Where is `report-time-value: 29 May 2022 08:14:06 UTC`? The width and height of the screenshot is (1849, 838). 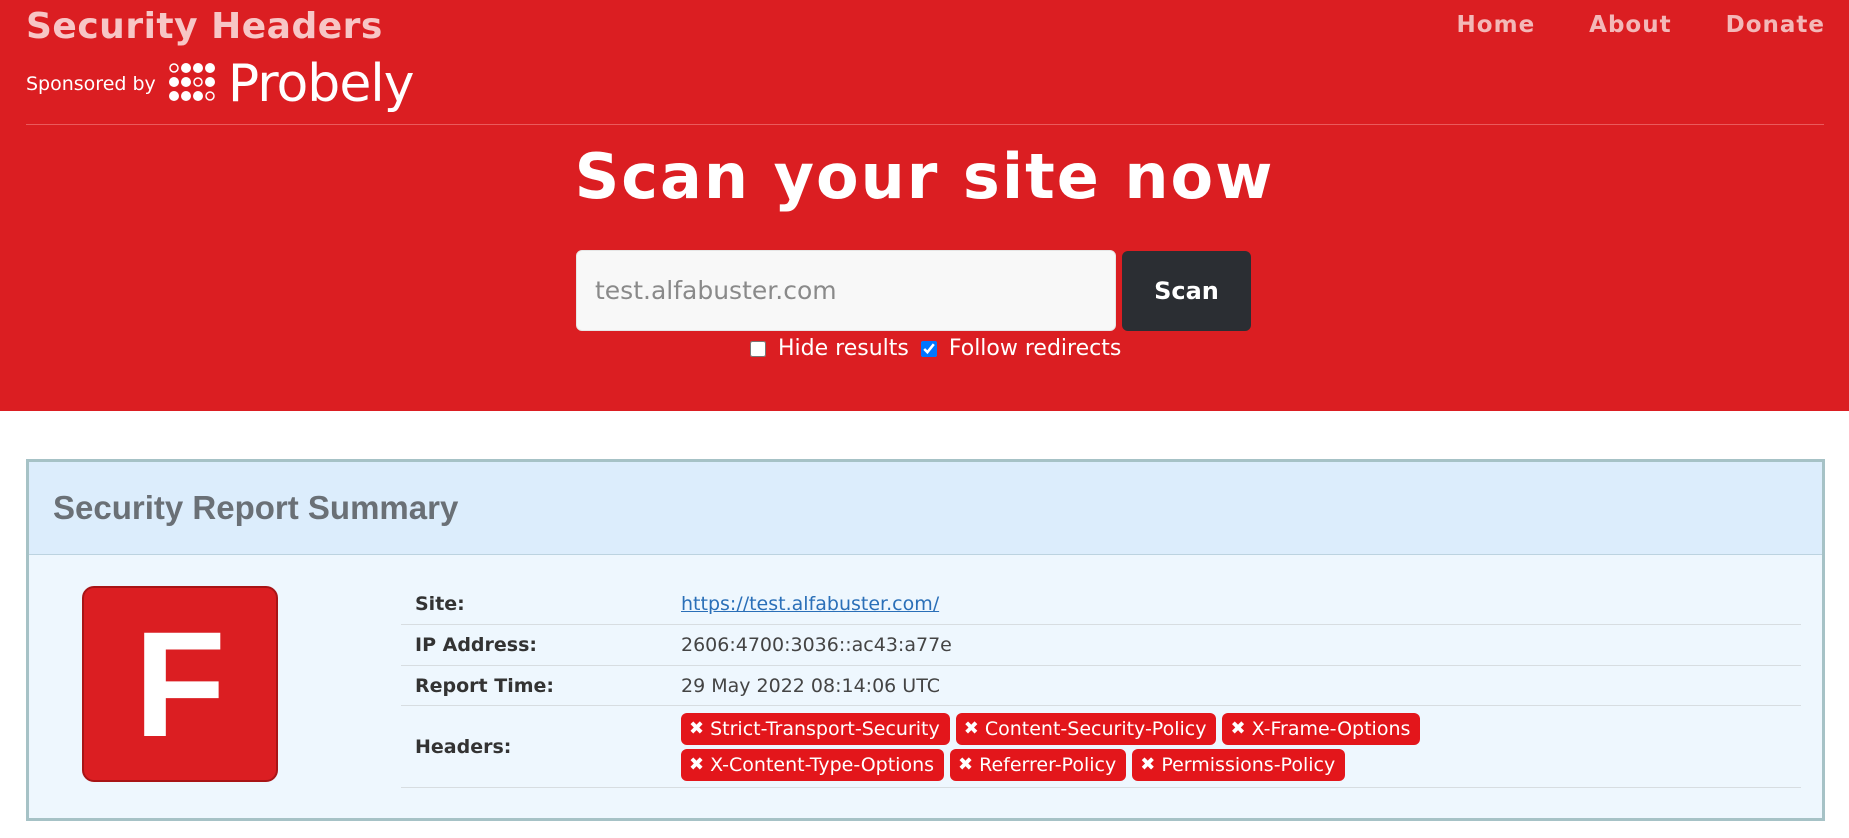 report-time-value: 29 May 2022 08:14:06 UTC is located at coordinates (810, 685).